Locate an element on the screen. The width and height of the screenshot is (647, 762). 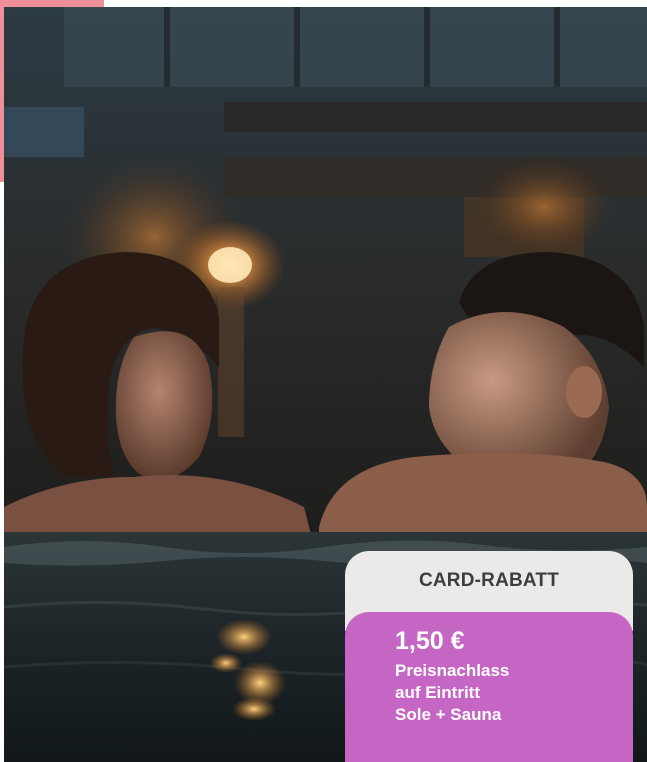
discount-line: Sole + Sauna is located at coordinates (448, 714).